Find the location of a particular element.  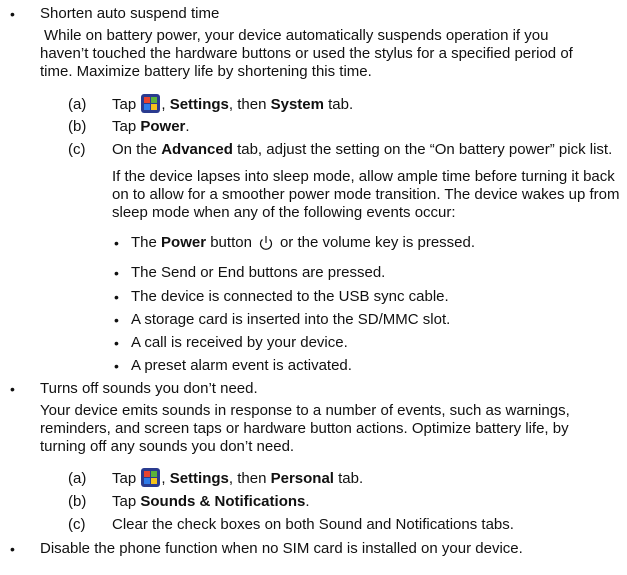

list-item: The Send or End buttons are pressed. is located at coordinates (258, 272).